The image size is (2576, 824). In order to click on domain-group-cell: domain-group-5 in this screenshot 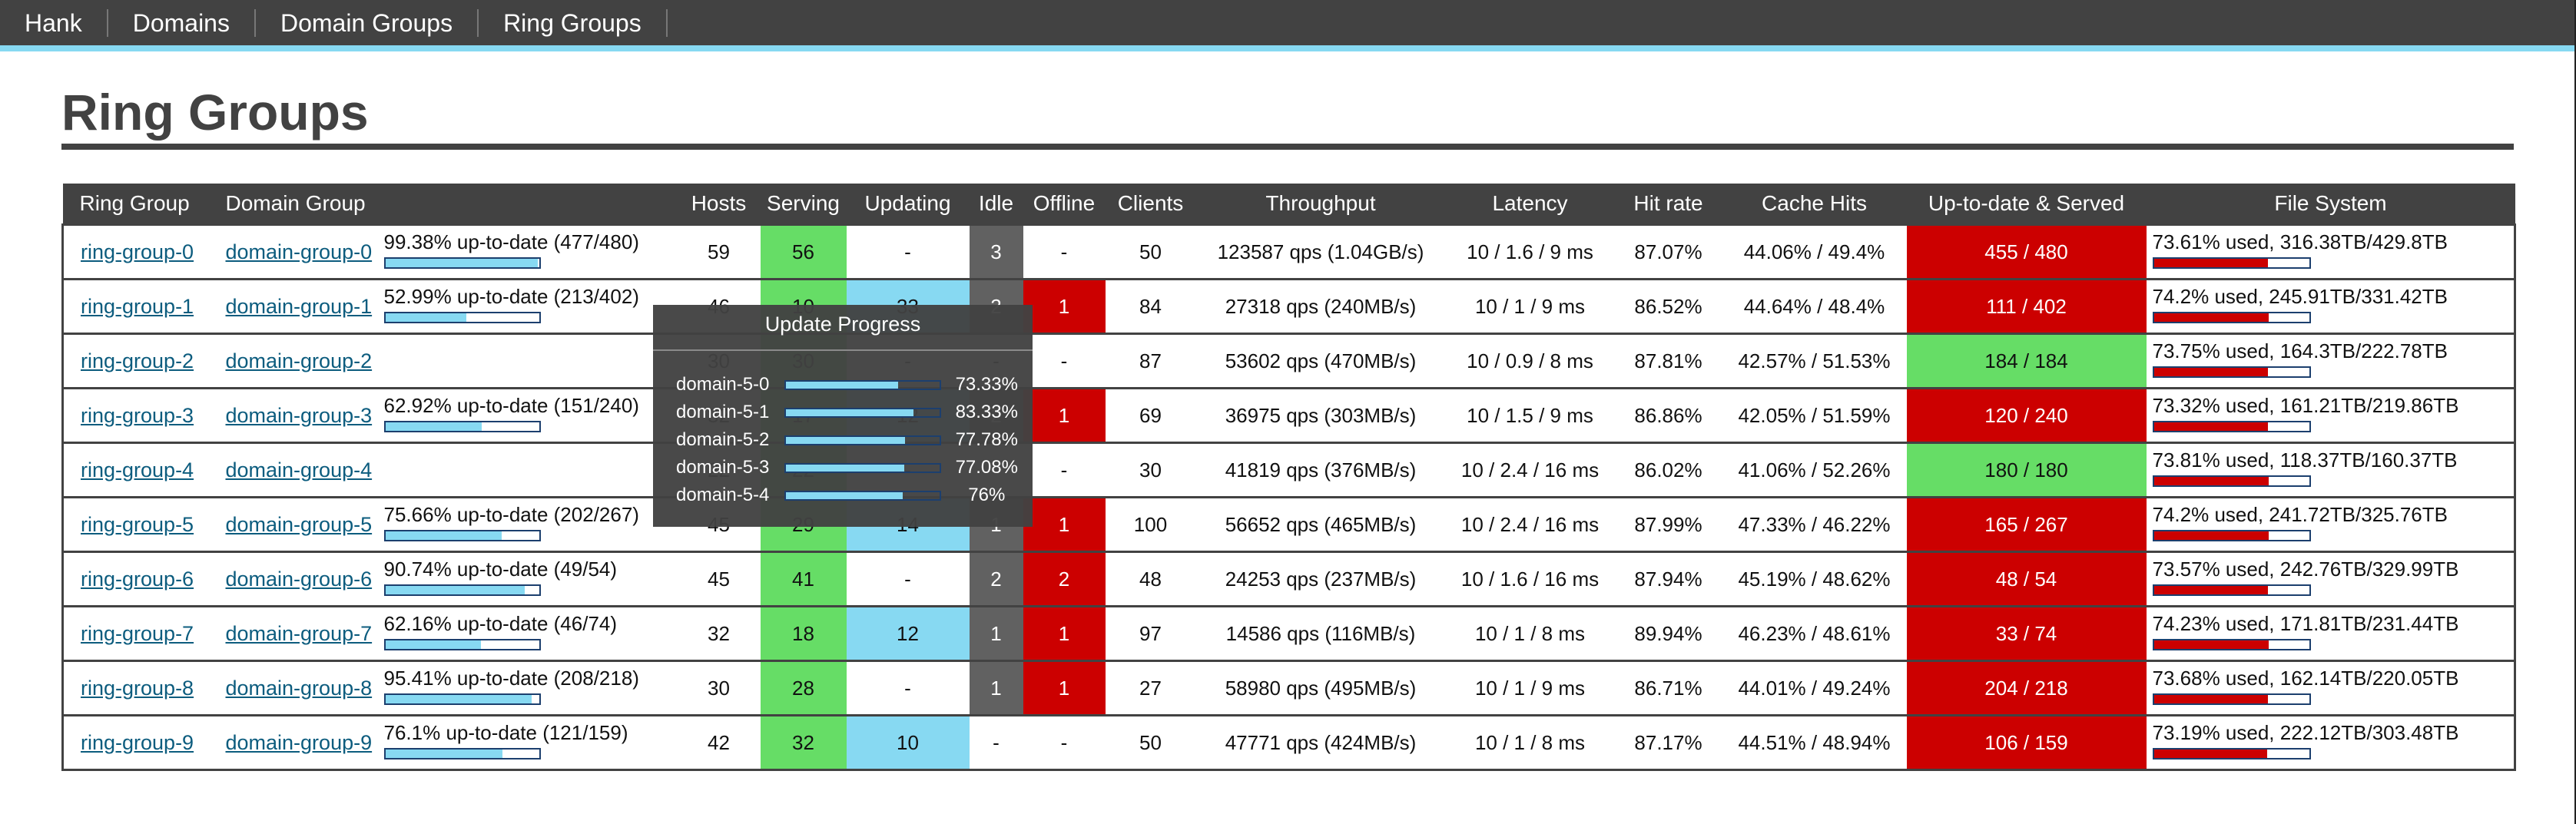, I will do `click(293, 524)`.